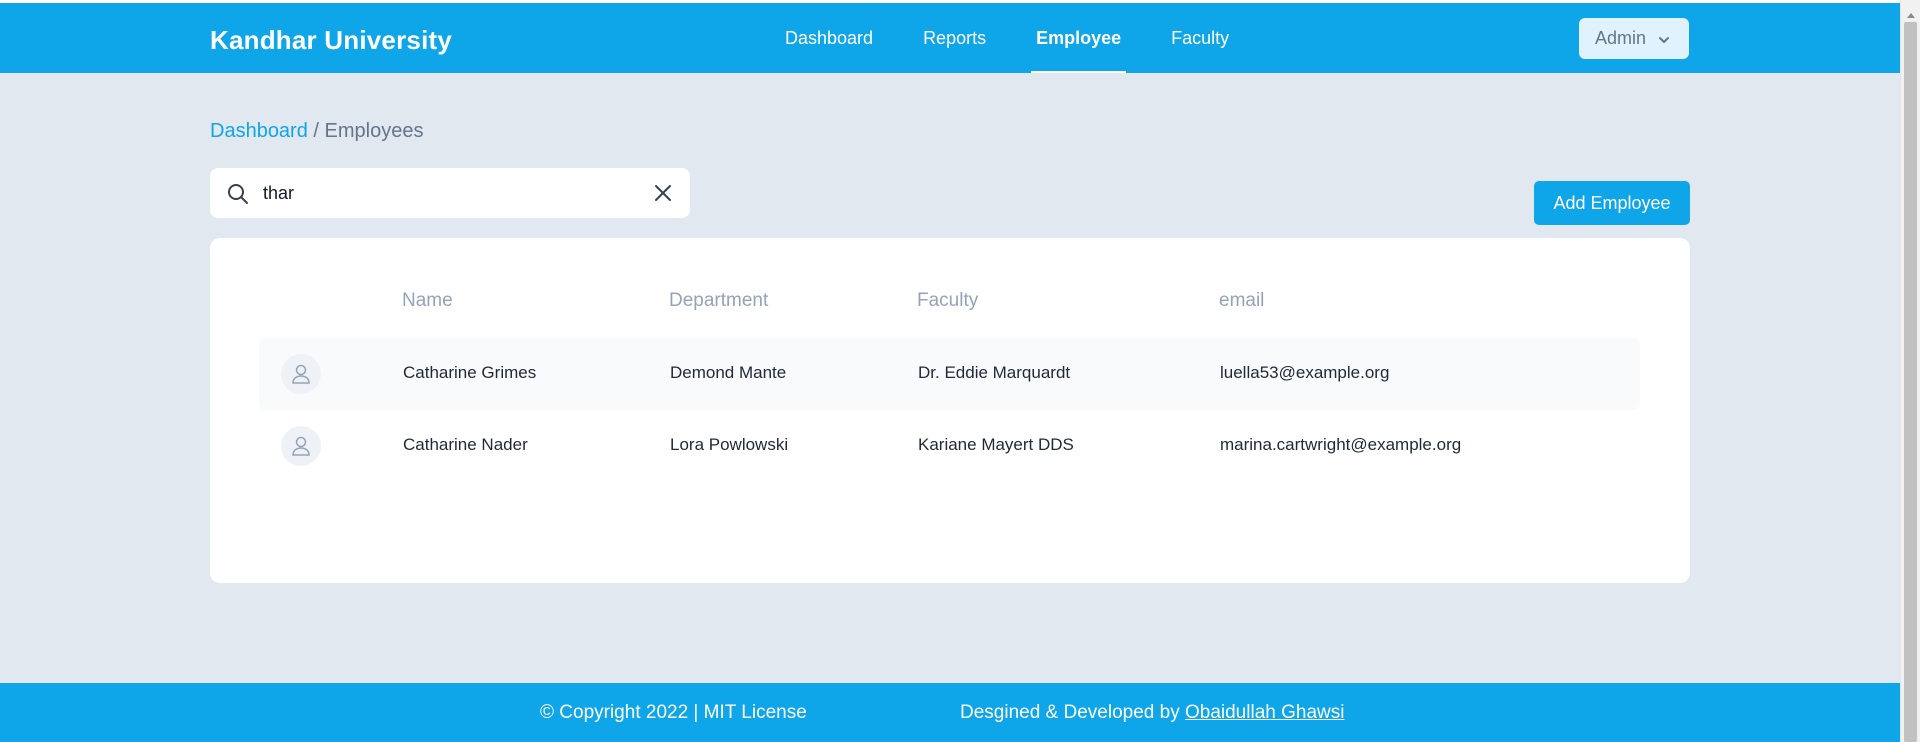 The image size is (1920, 742). I want to click on nav-reports: Reports, so click(954, 38).